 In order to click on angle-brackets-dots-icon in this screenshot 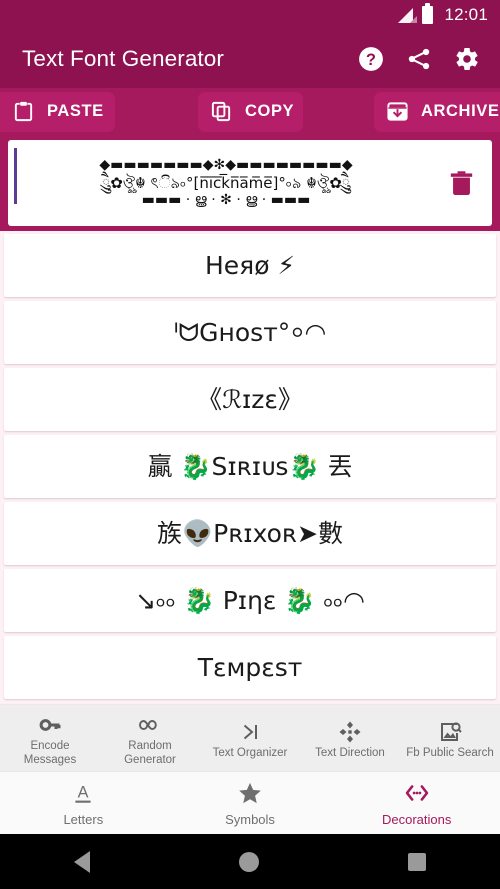, I will do `click(416, 792)`.